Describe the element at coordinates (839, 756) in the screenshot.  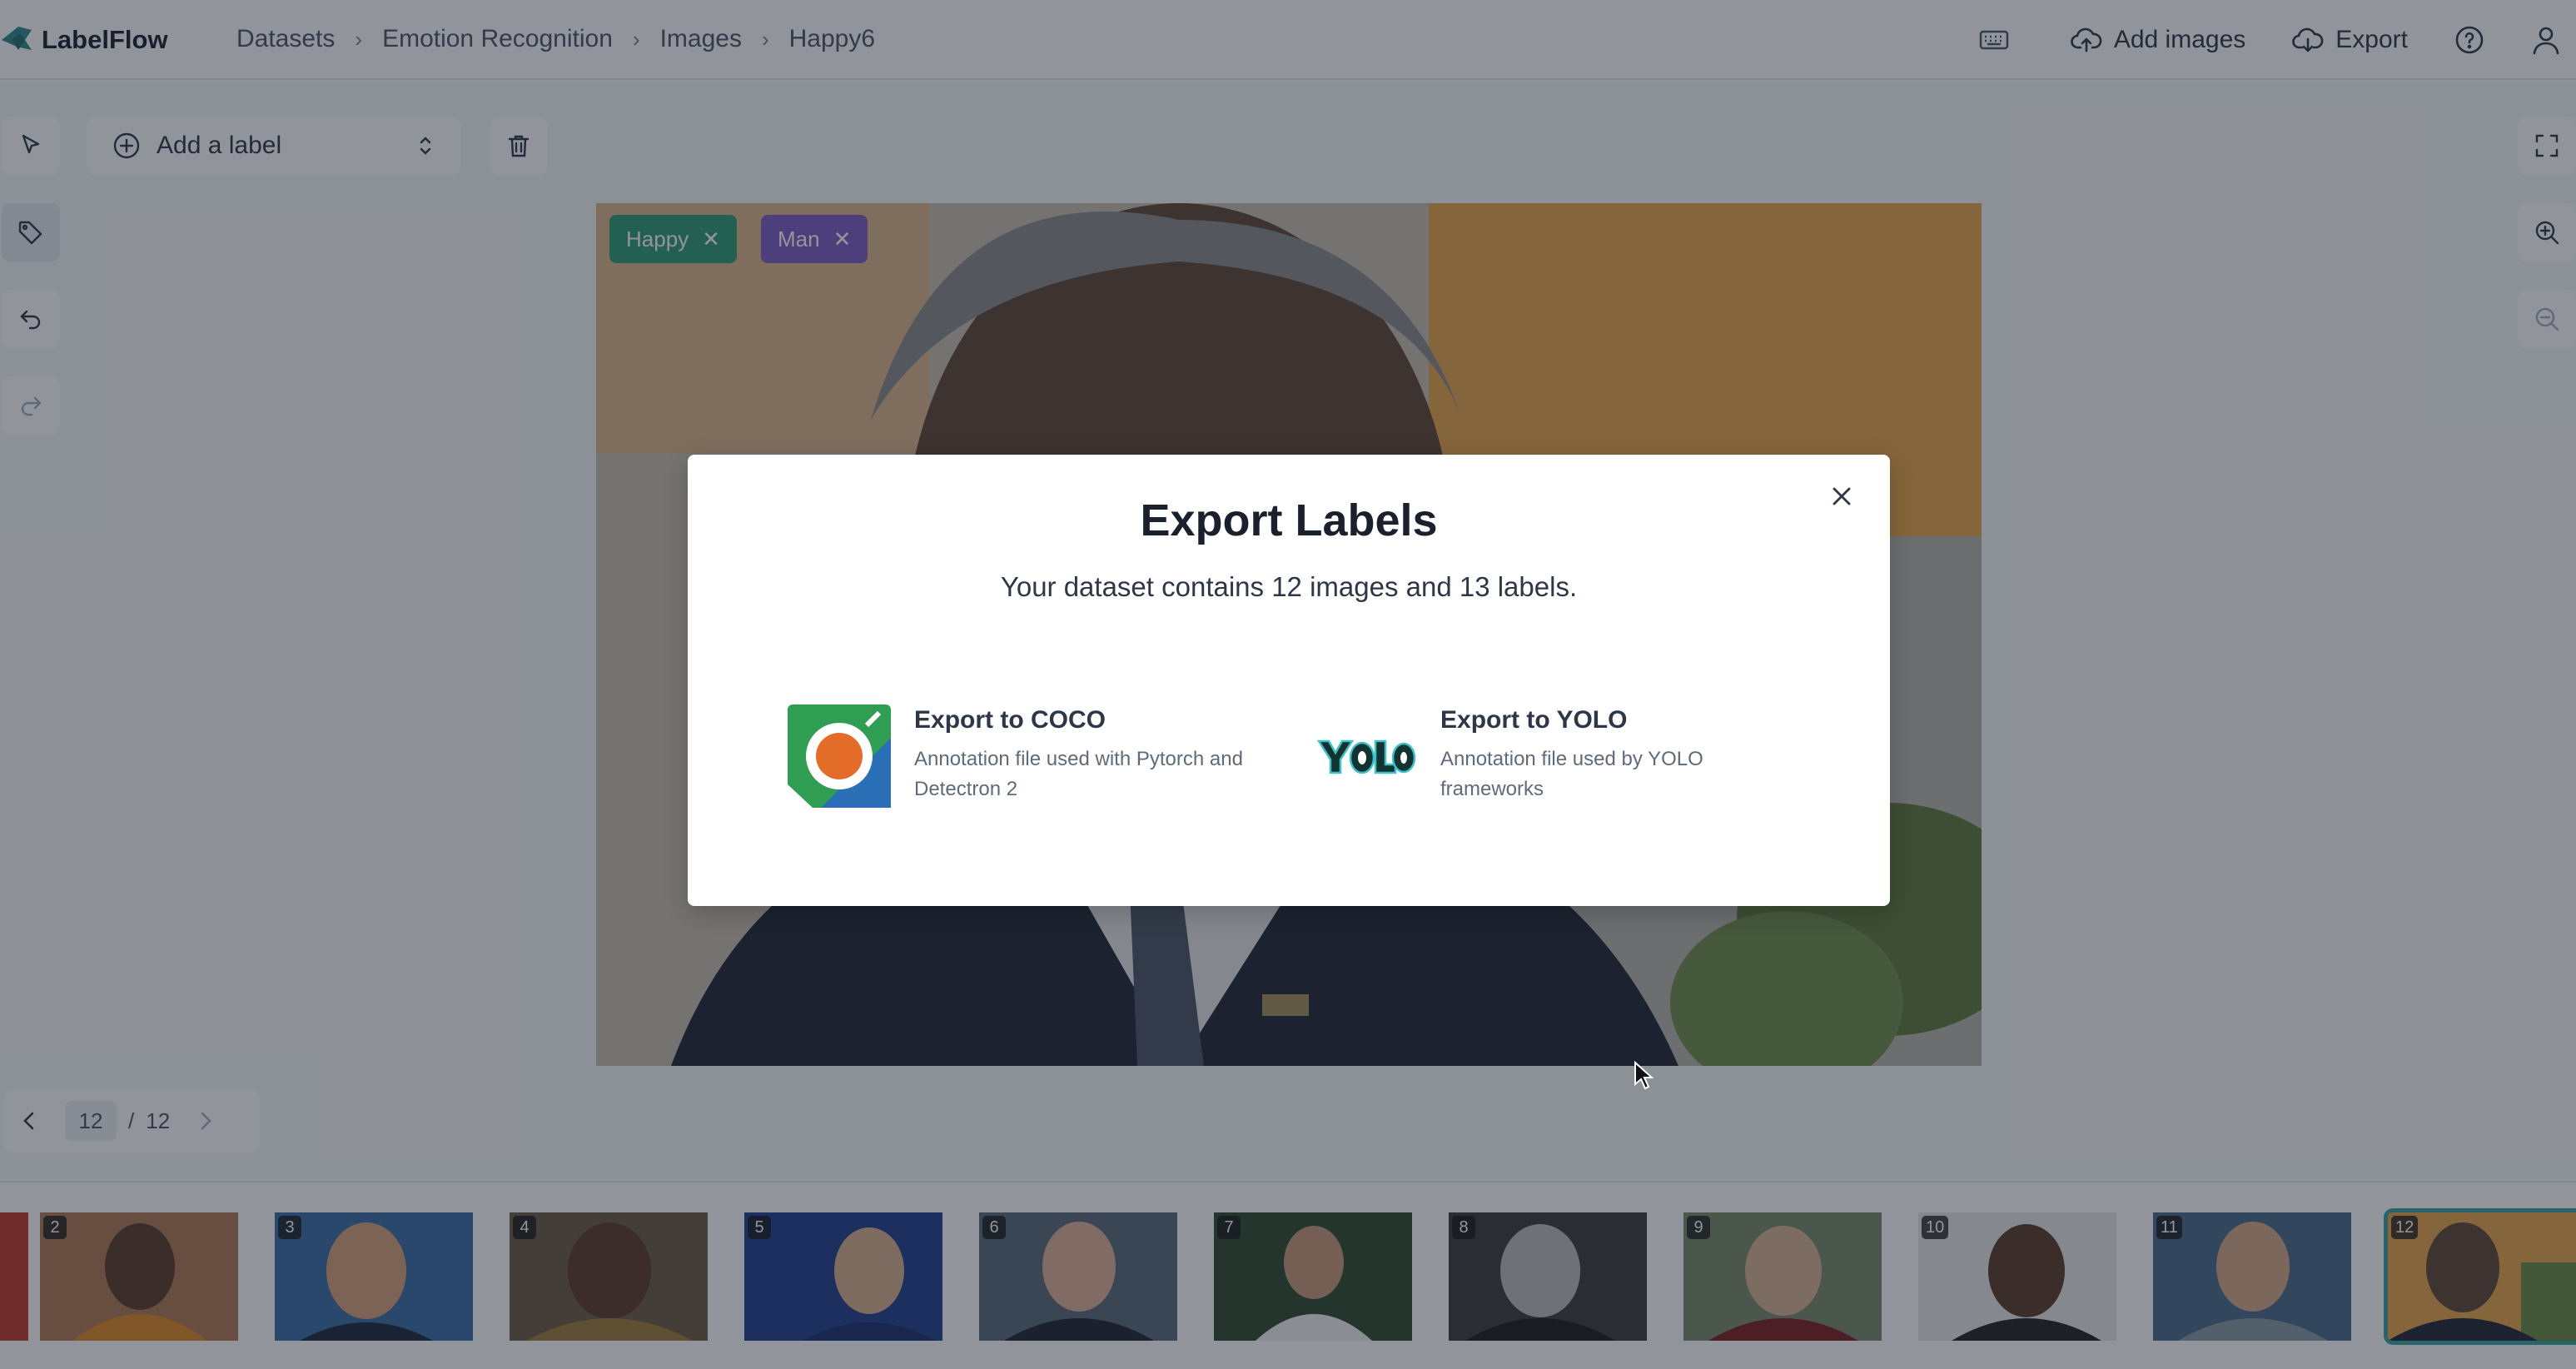
I see `coco-logo-icon` at that location.